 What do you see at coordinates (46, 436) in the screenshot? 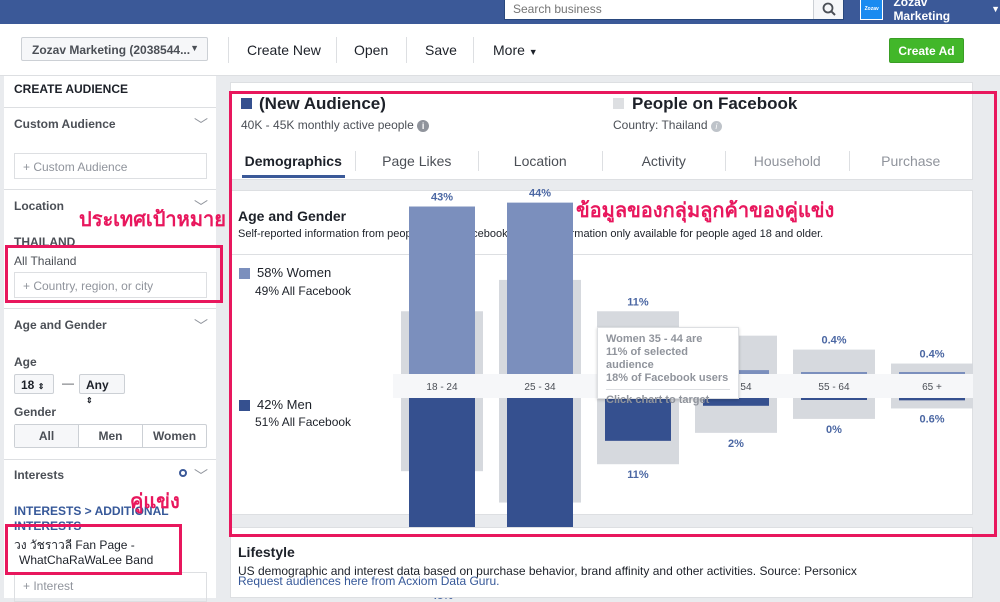
I see `gender-all-button: All` at bounding box center [46, 436].